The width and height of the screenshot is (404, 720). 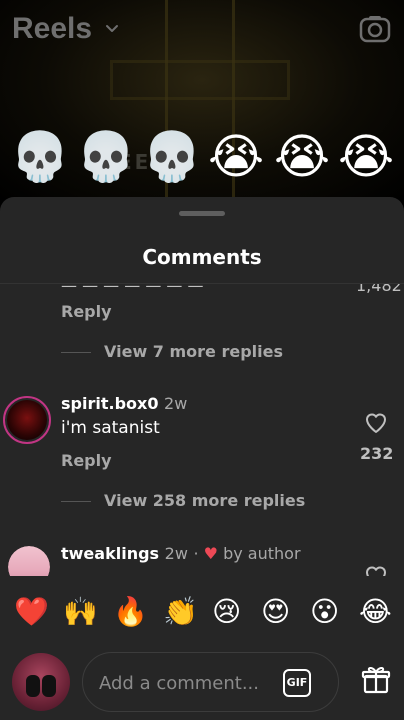 What do you see at coordinates (377, 453) in the screenshot?
I see `like-count: 232` at bounding box center [377, 453].